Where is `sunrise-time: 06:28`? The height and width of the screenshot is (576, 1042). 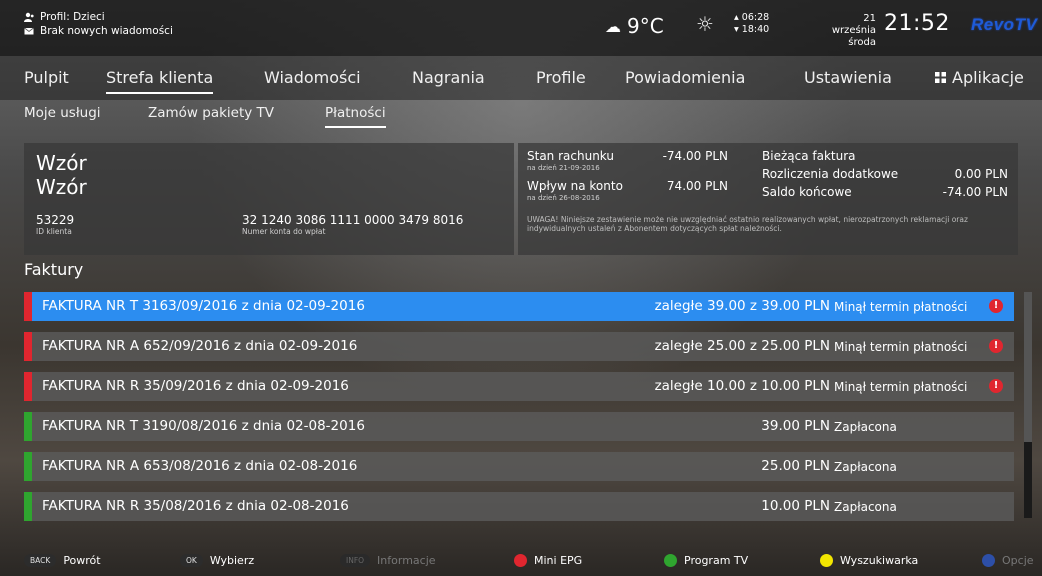 sunrise-time: 06:28 is located at coordinates (755, 17).